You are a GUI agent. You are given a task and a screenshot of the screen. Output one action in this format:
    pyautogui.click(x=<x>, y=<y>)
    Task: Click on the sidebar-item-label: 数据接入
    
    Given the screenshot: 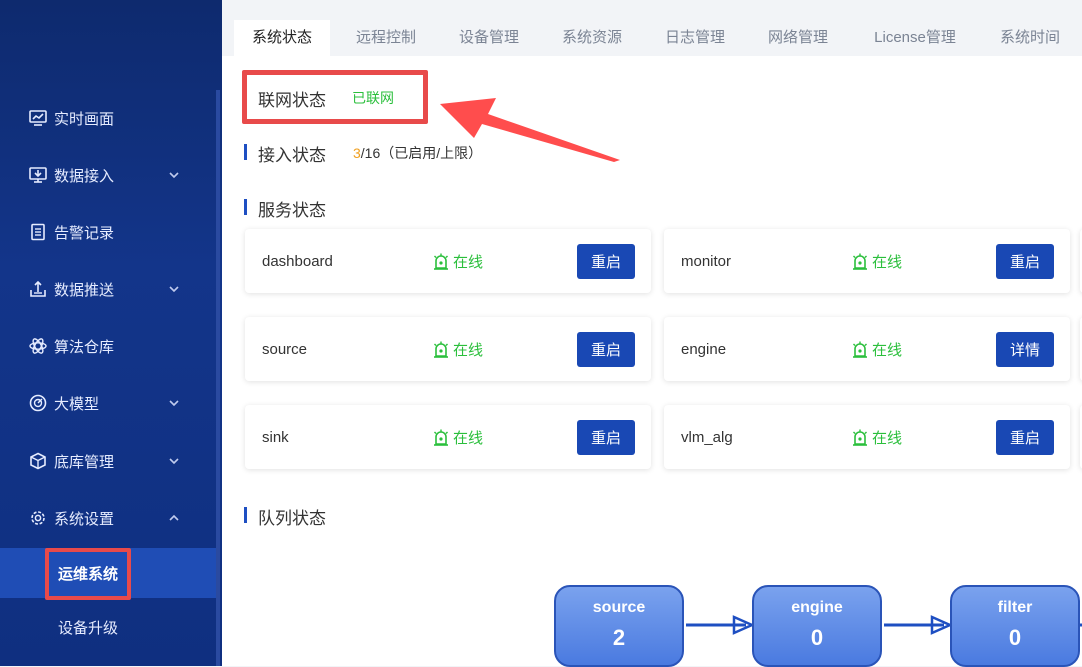 What is the action you would take?
    pyautogui.click(x=84, y=176)
    